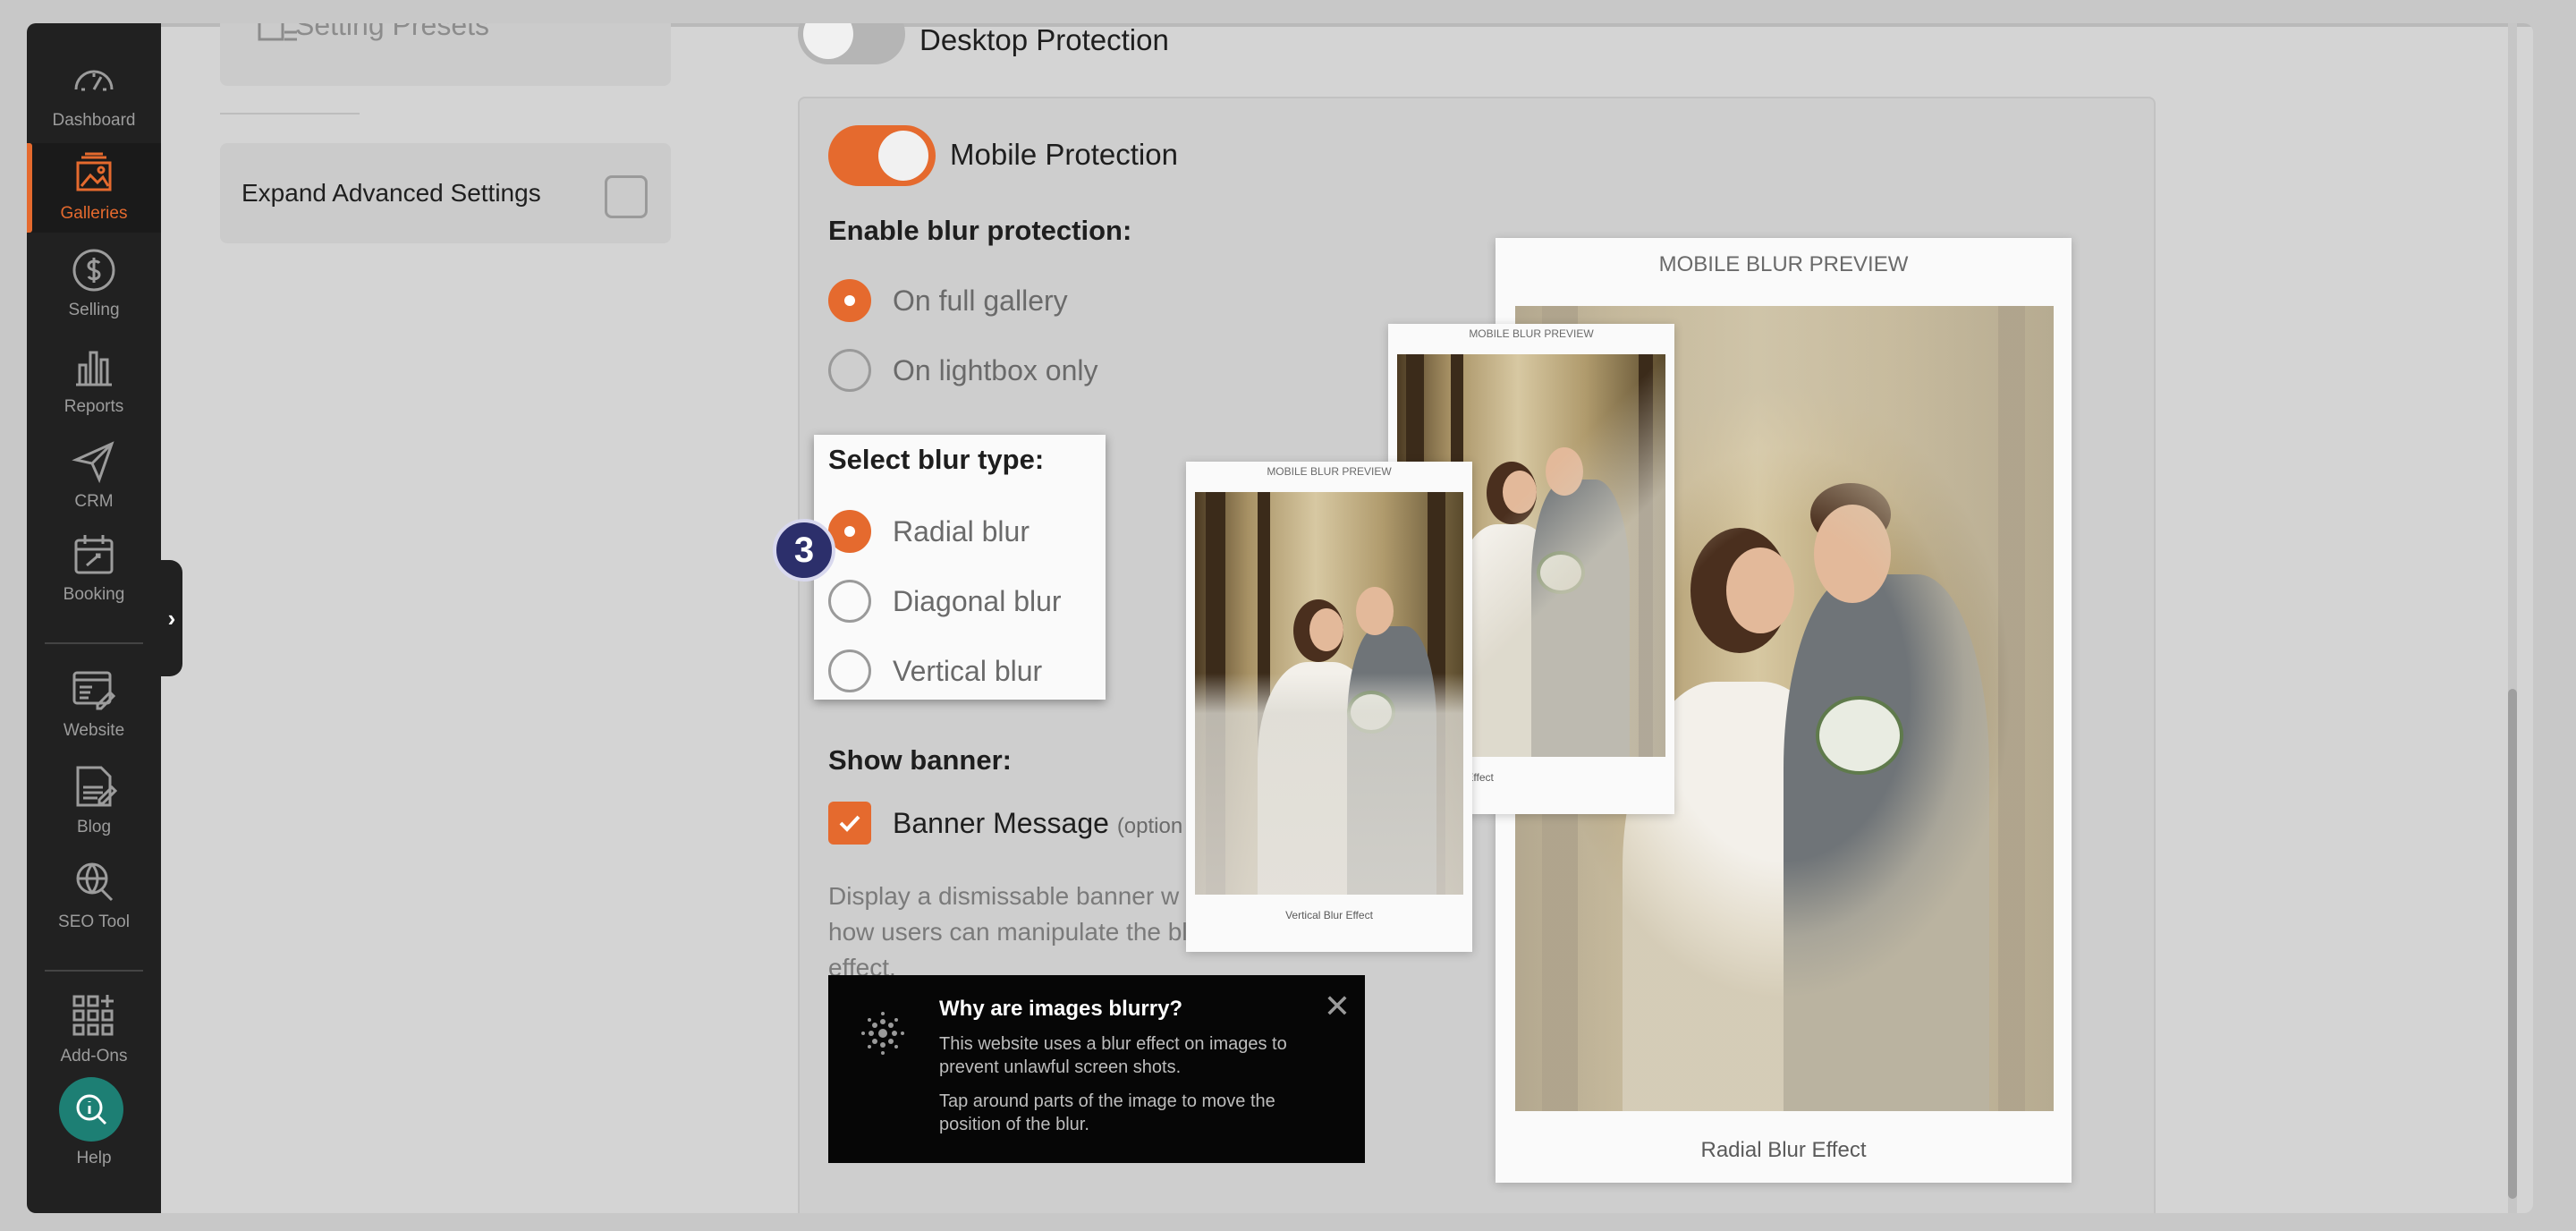  I want to click on chevron-right-icon: ›, so click(171, 618).